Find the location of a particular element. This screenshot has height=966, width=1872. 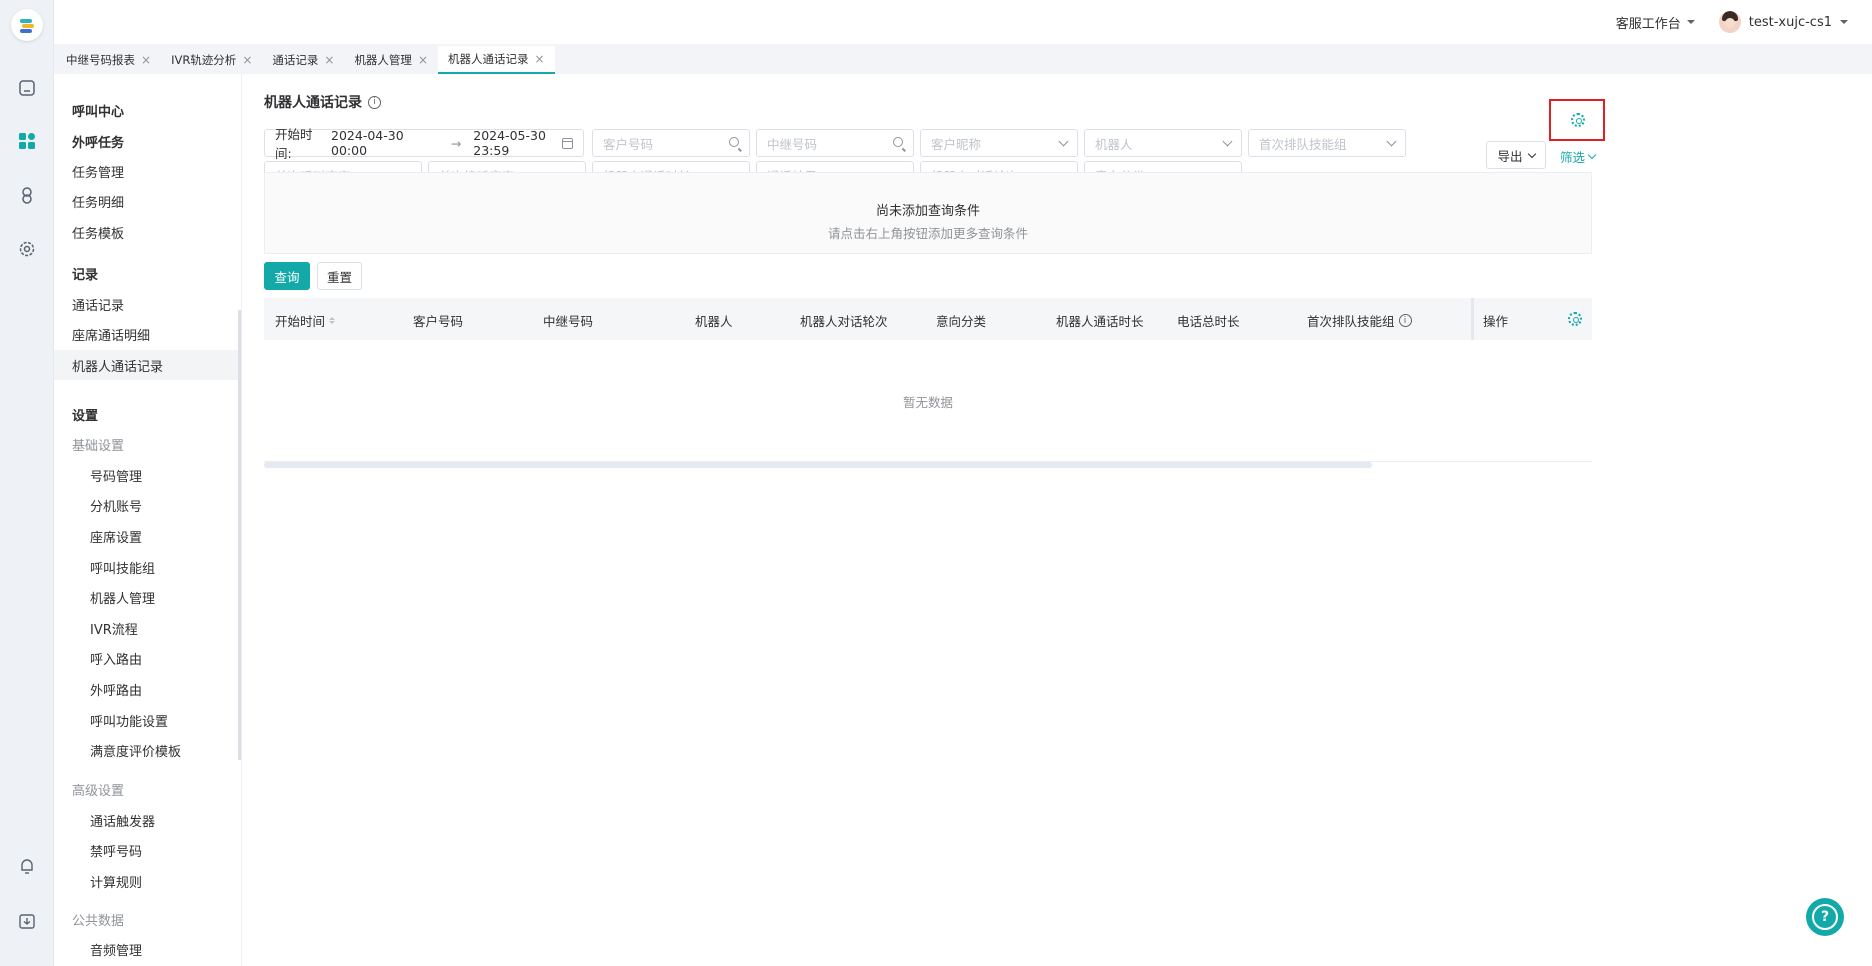

column-first-queue-skill: 首次排队技能组 i is located at coordinates (1359, 320).